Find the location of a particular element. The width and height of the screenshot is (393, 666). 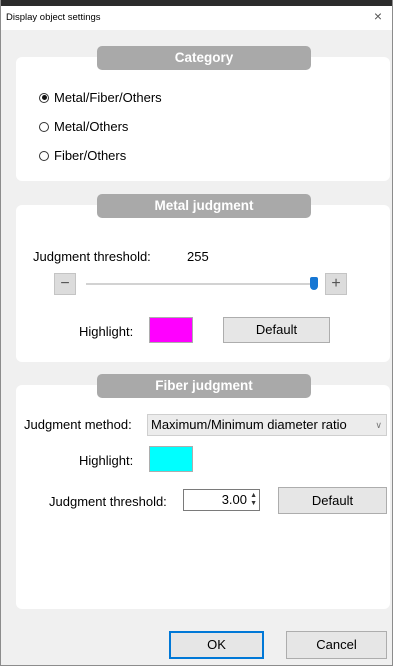

ok-button: OK is located at coordinates (216, 645).